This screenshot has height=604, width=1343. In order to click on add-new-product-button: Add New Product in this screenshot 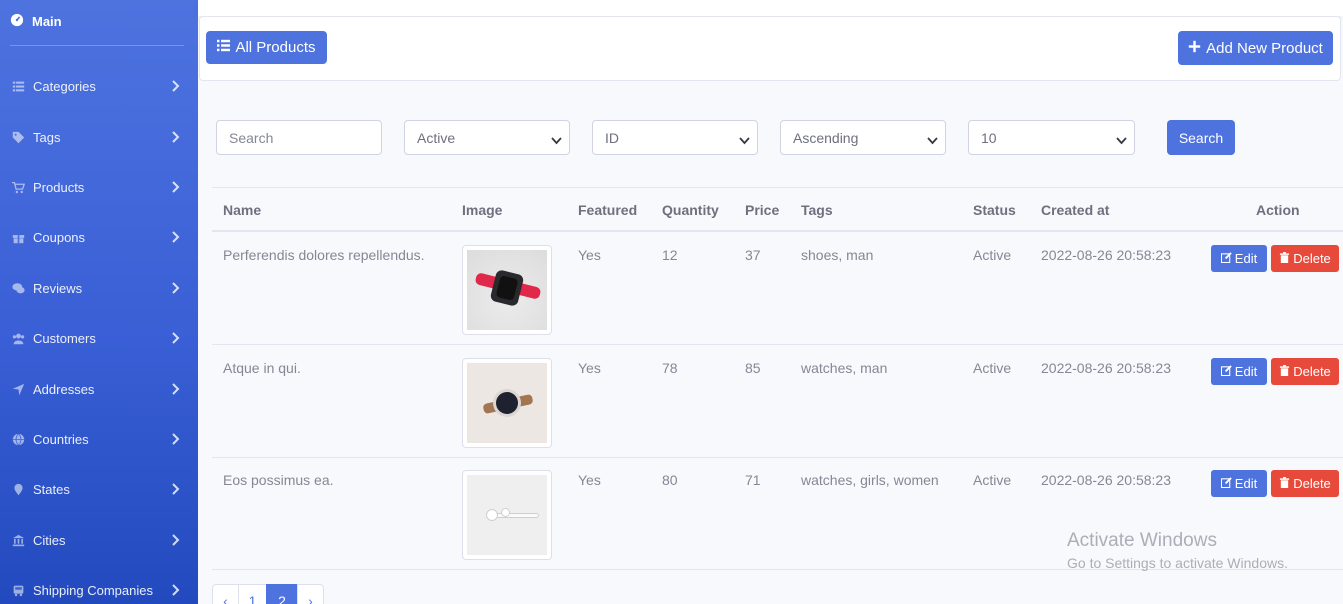, I will do `click(1255, 48)`.